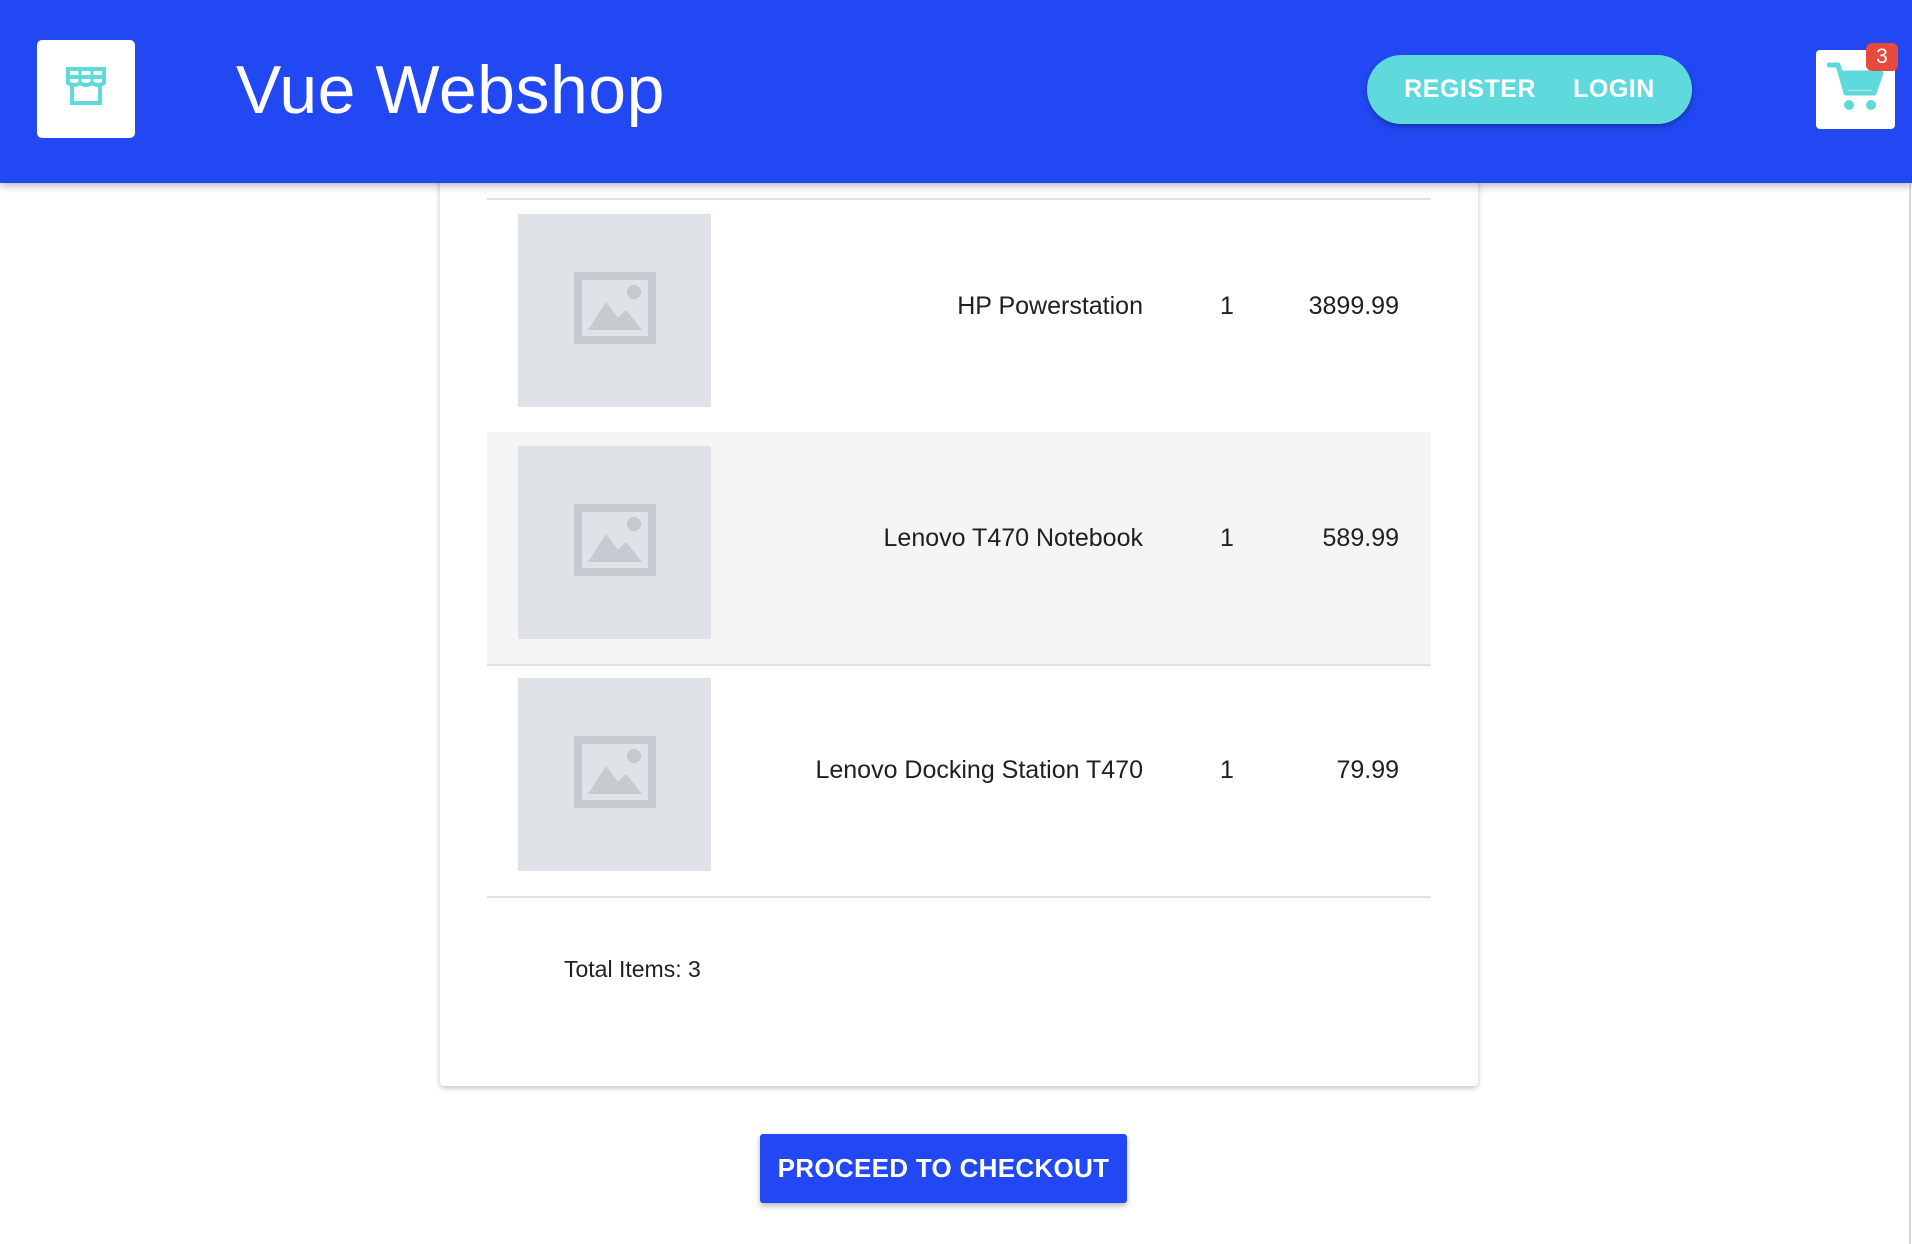  I want to click on cart-count-badge: 3, so click(1882, 57).